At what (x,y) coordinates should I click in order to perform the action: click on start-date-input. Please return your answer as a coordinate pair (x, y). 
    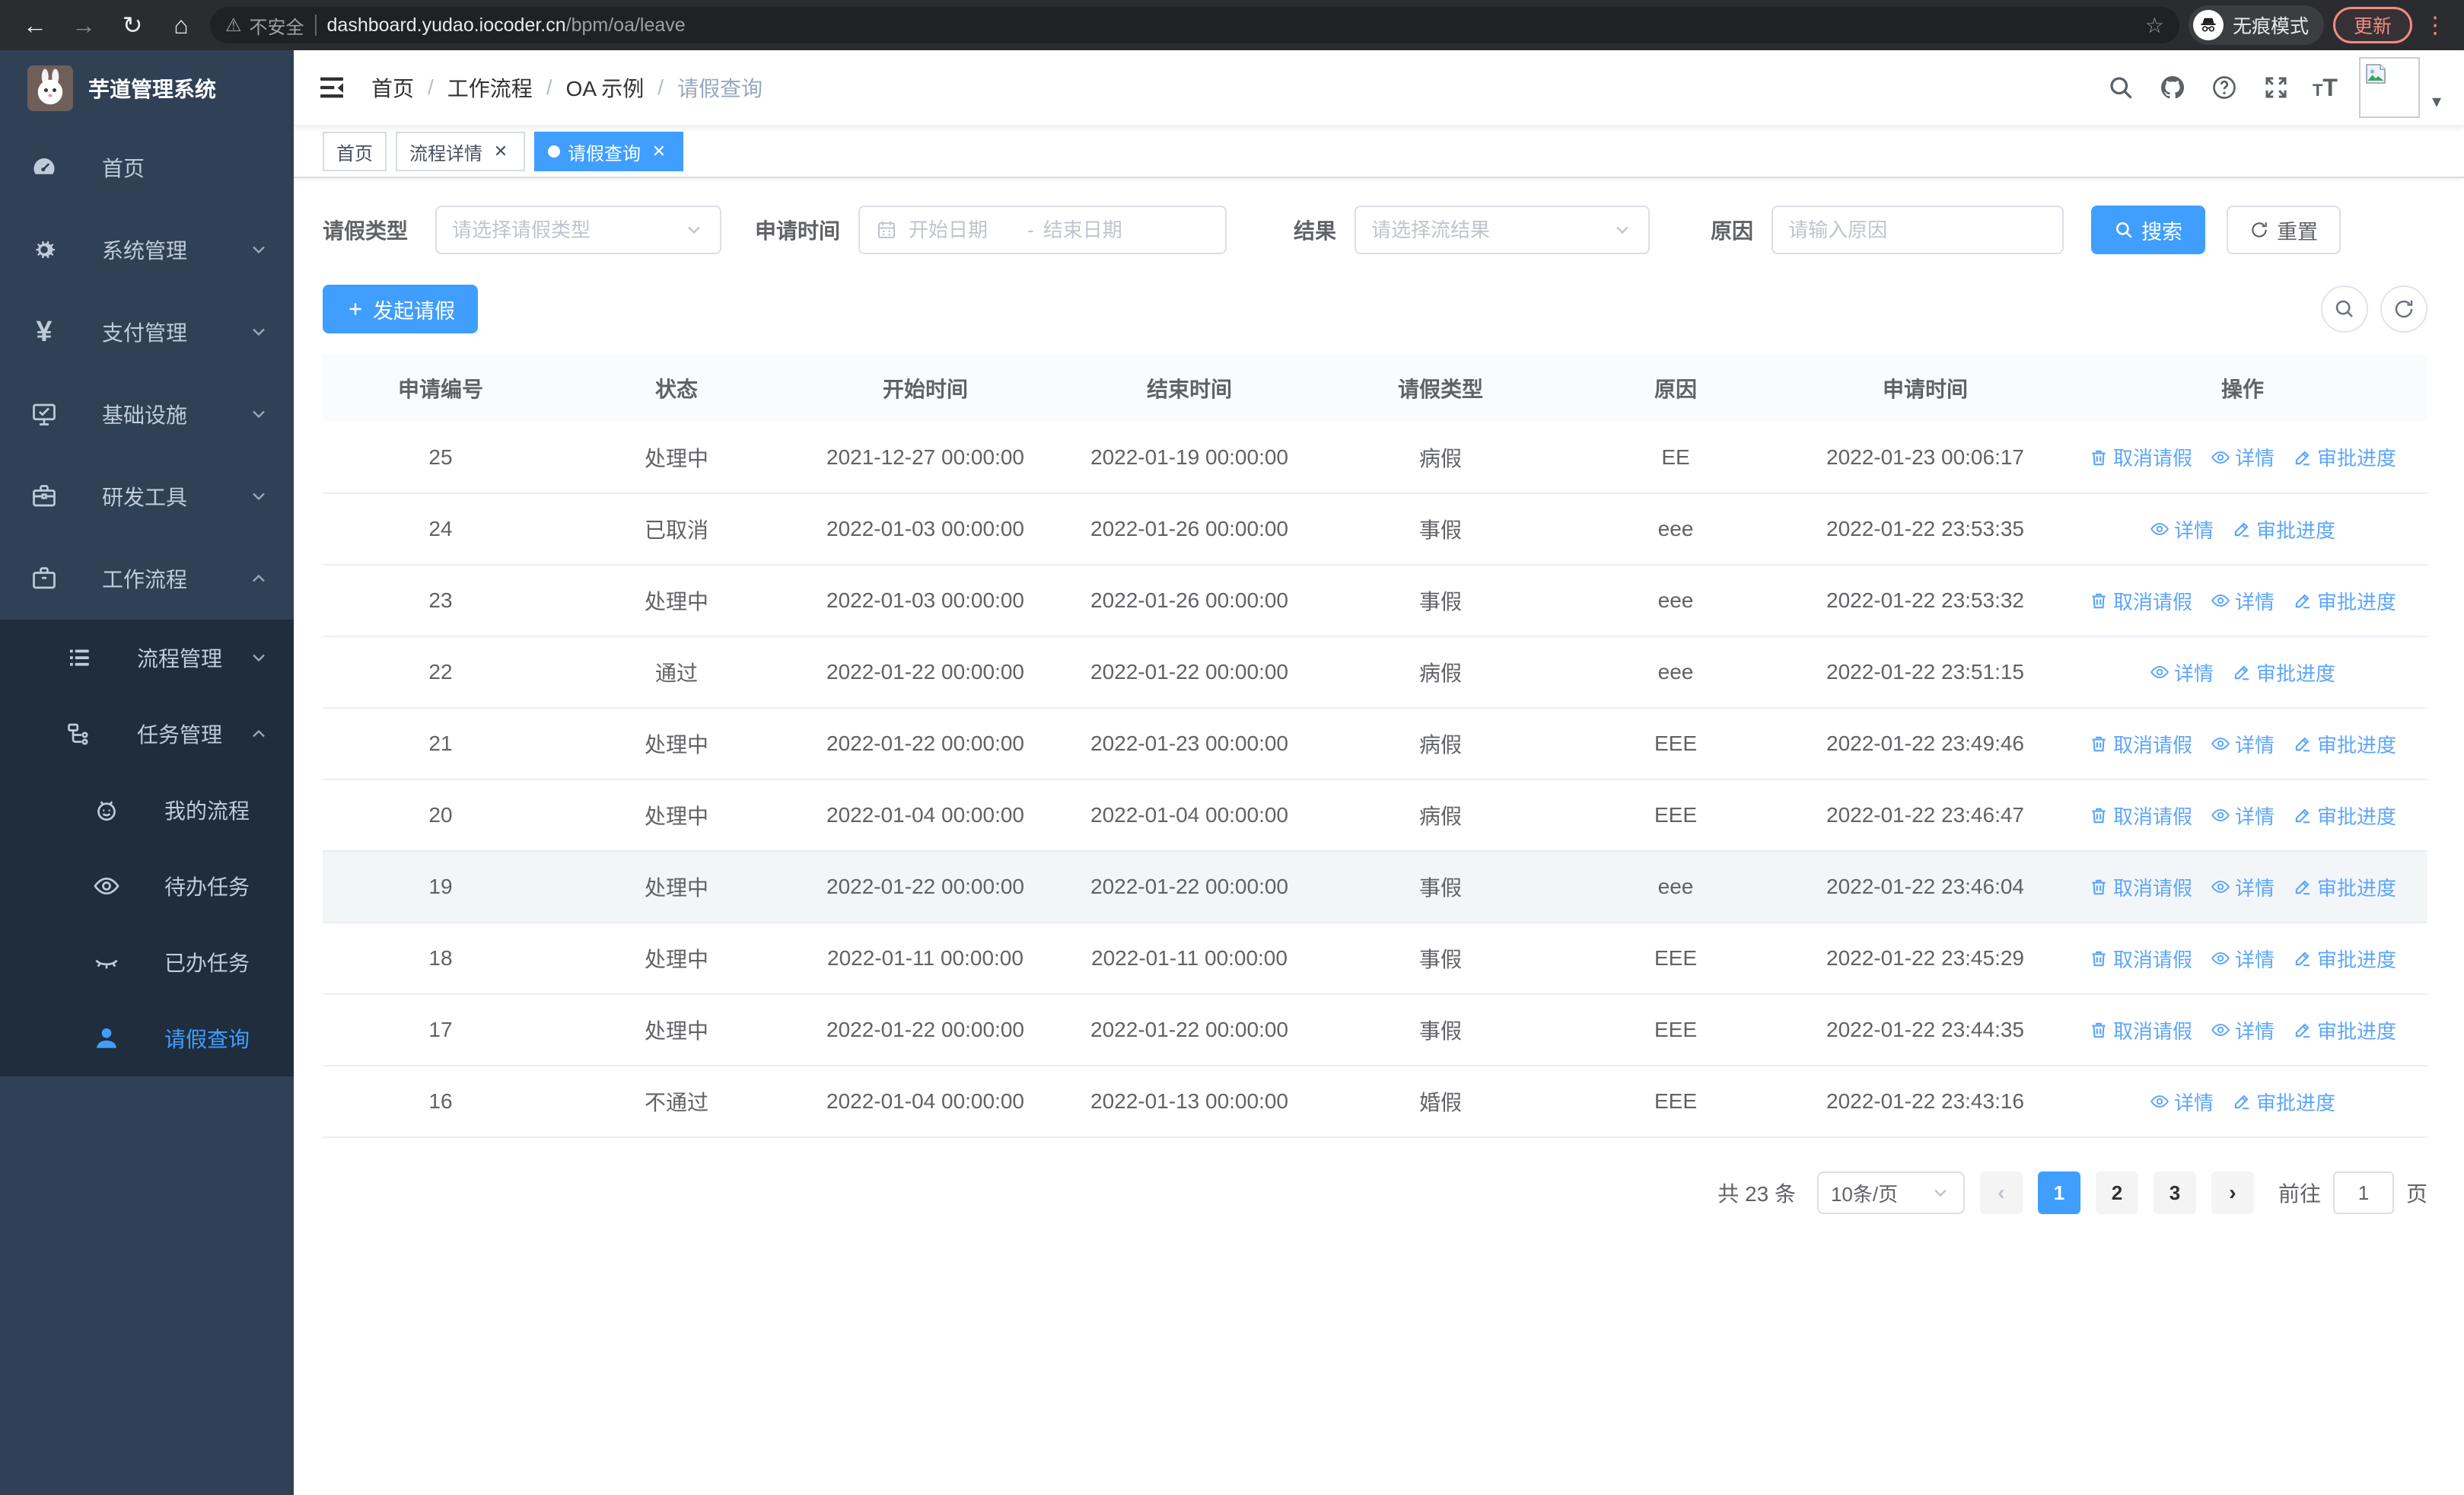
    Looking at the image, I should click on (964, 230).